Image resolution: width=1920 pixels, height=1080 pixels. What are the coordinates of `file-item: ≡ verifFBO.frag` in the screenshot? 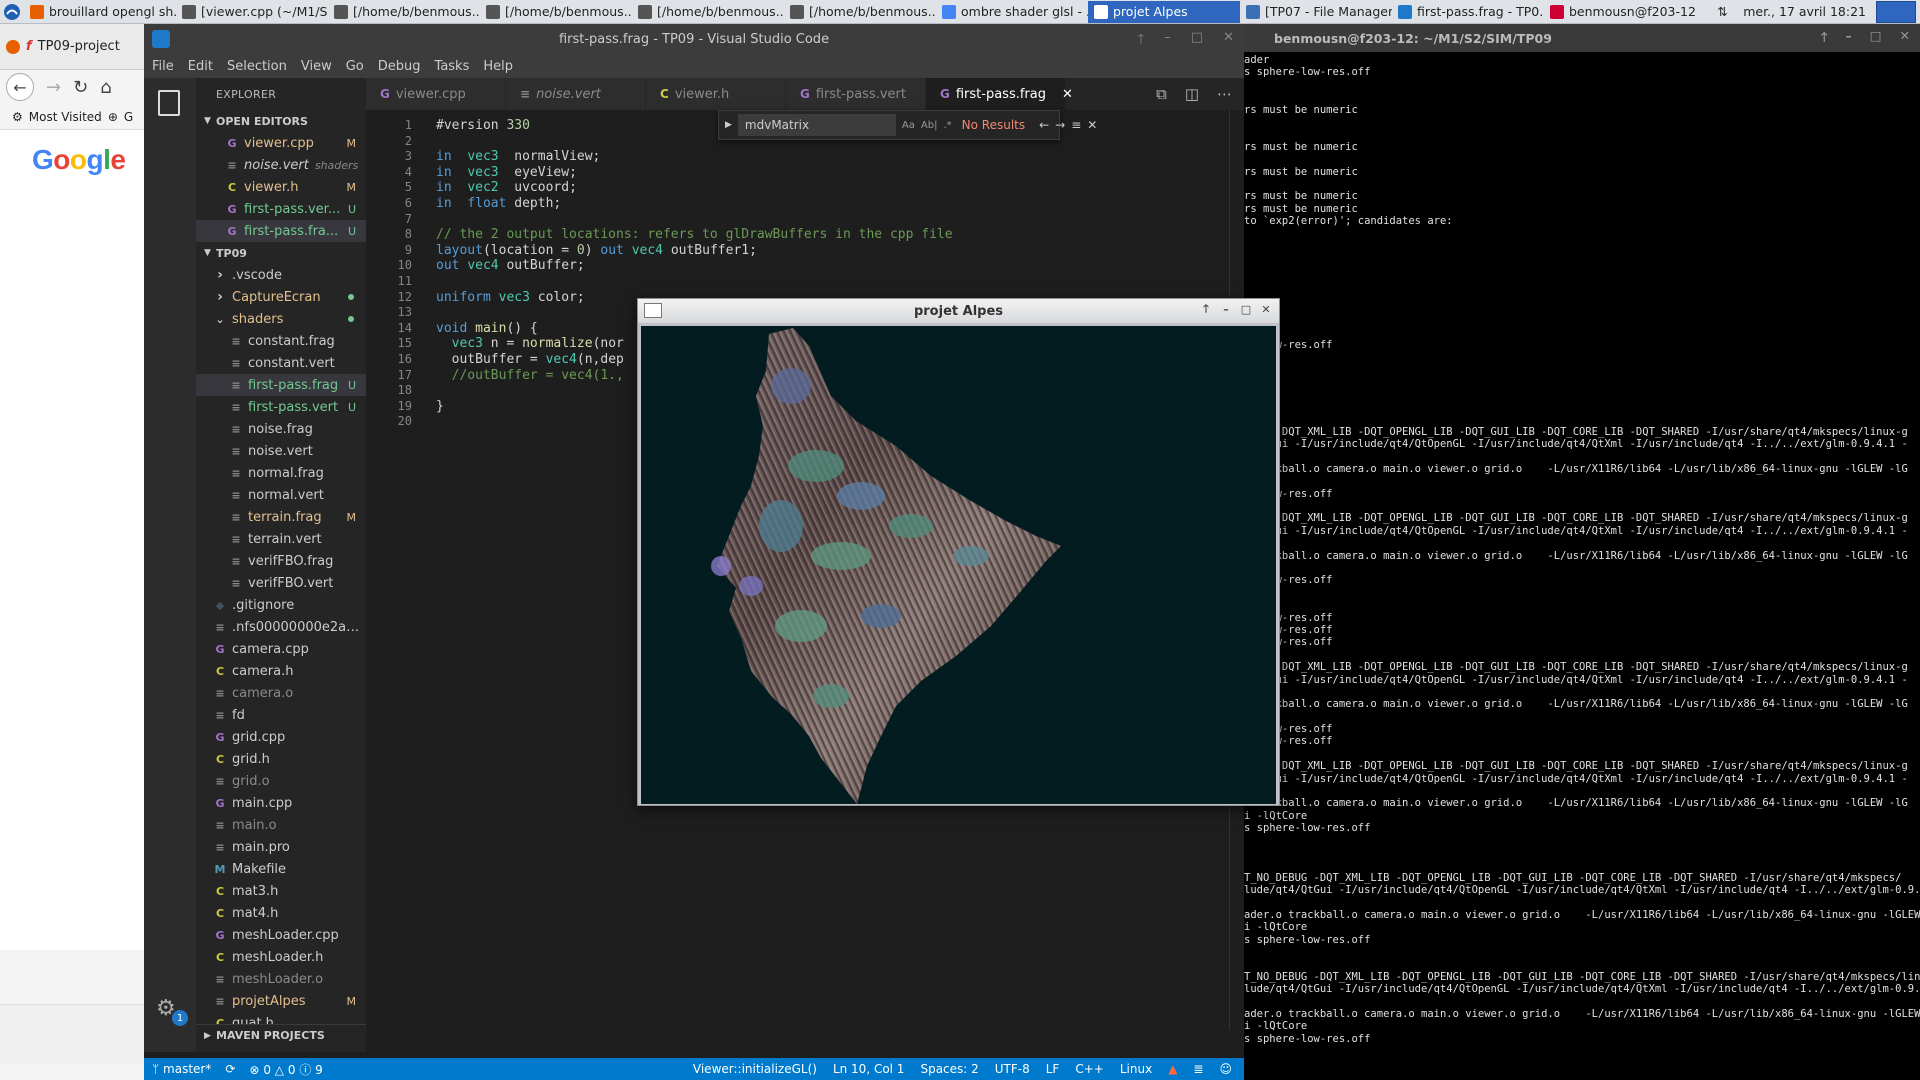 It's located at (281, 561).